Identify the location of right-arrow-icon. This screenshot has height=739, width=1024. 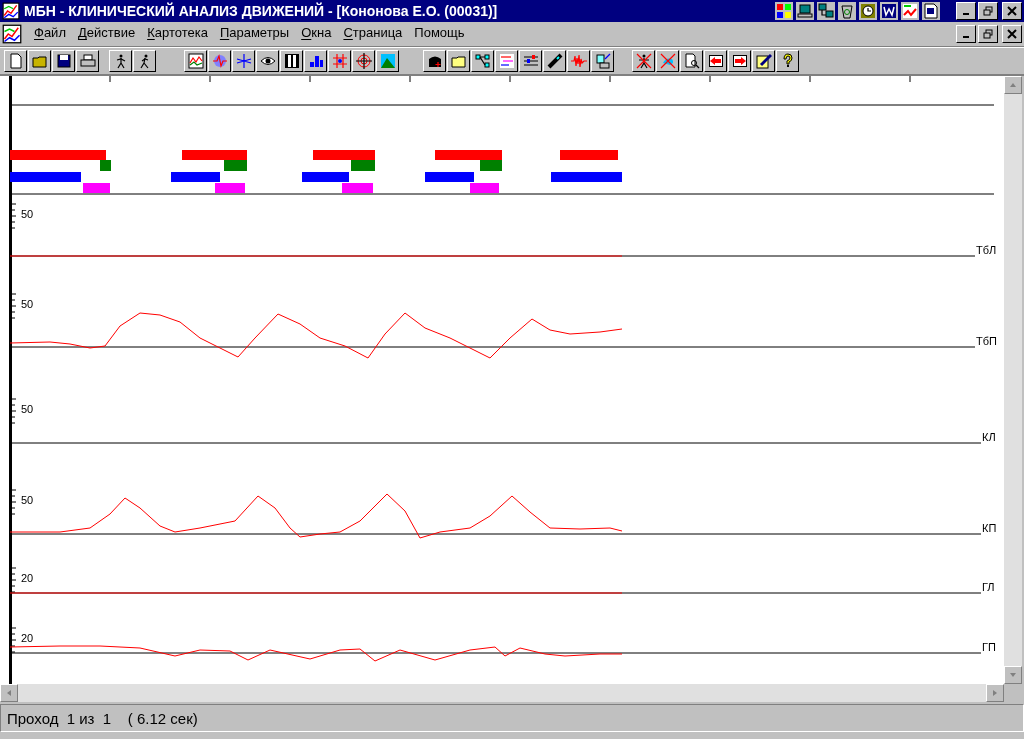
(995, 693).